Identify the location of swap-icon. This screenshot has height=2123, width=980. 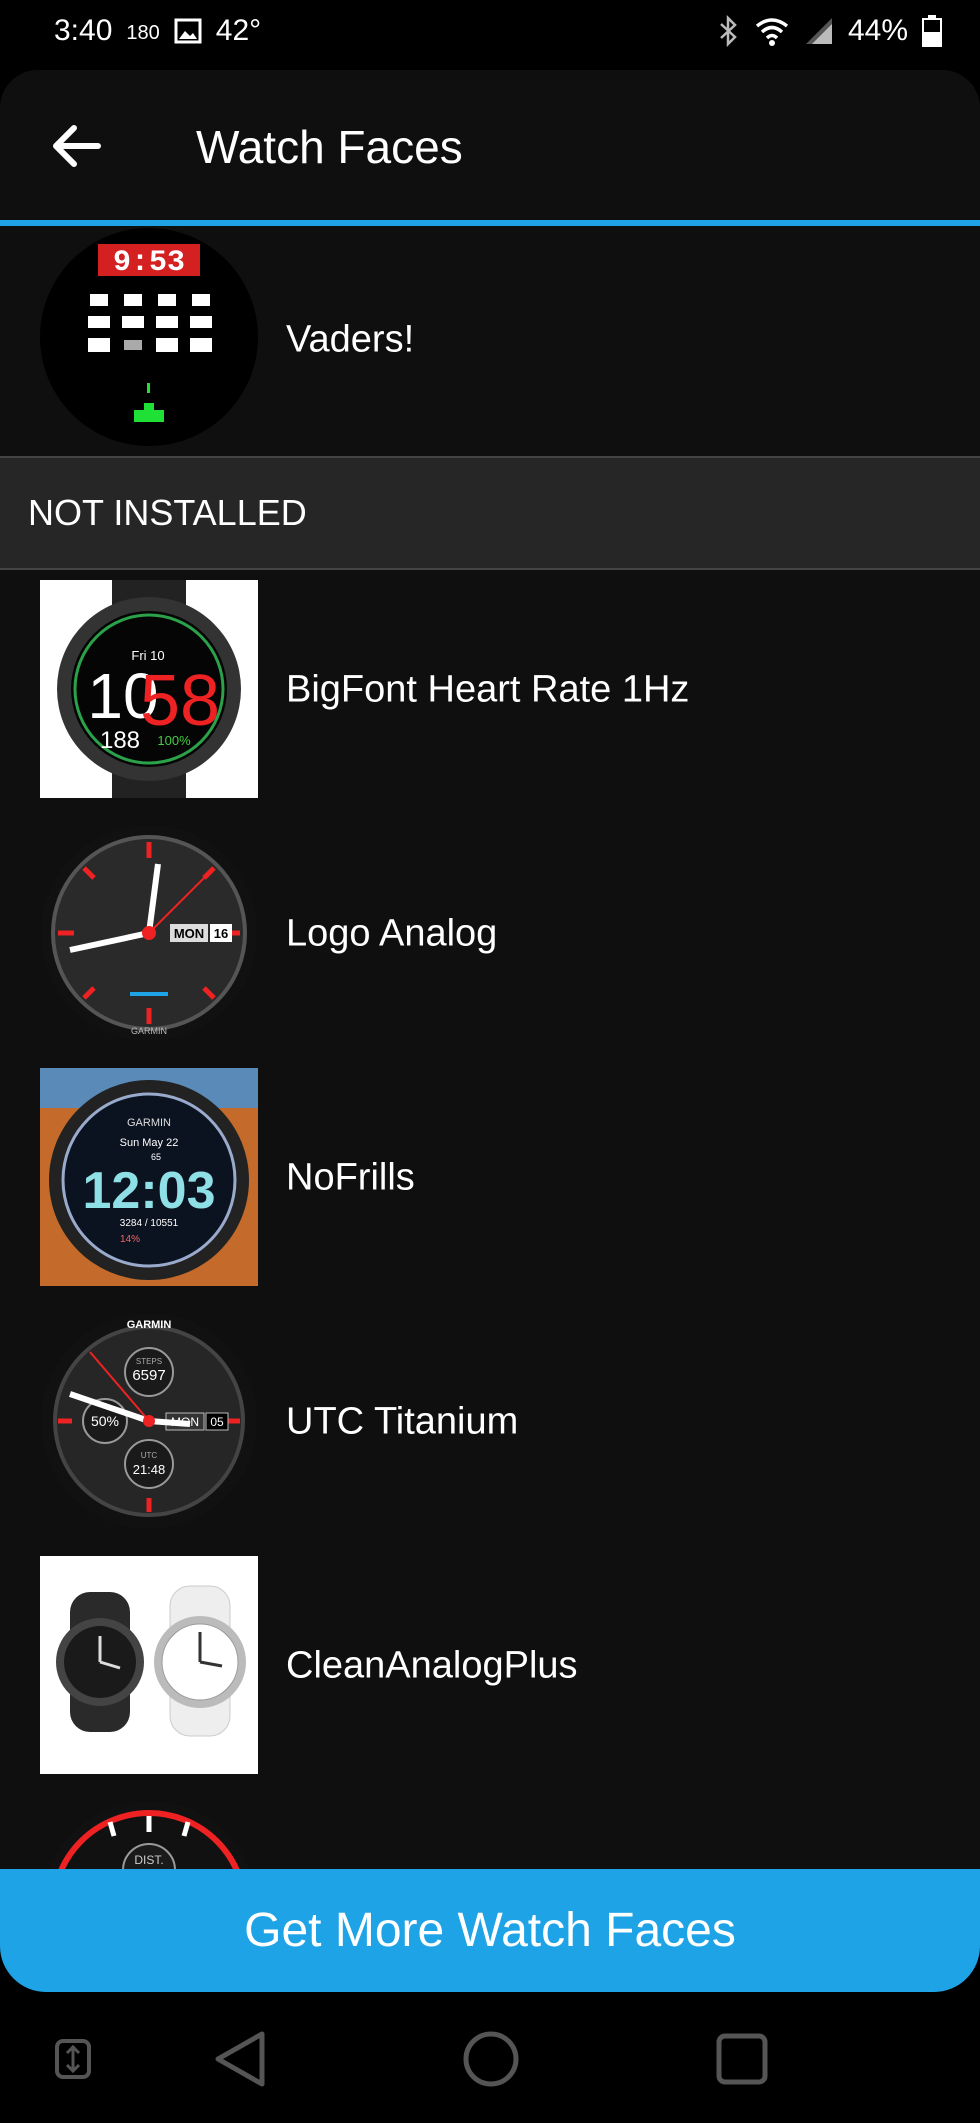
(73, 2059).